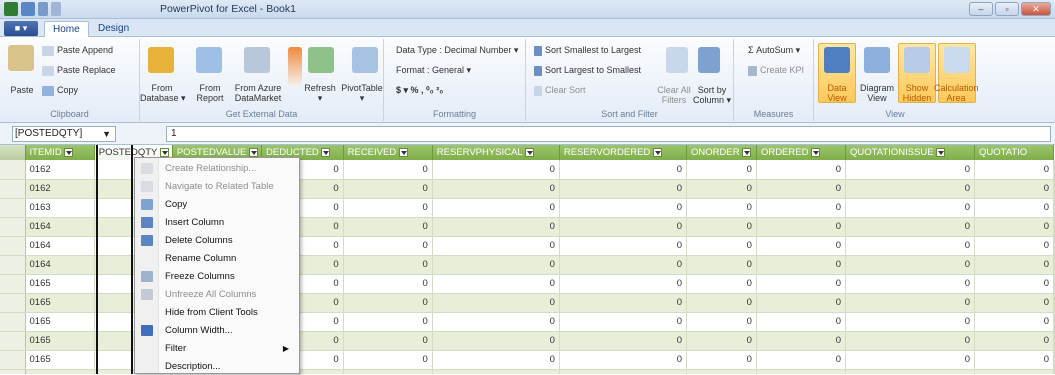  I want to click on from-azure-button: From Azure DataMarket, so click(258, 93).